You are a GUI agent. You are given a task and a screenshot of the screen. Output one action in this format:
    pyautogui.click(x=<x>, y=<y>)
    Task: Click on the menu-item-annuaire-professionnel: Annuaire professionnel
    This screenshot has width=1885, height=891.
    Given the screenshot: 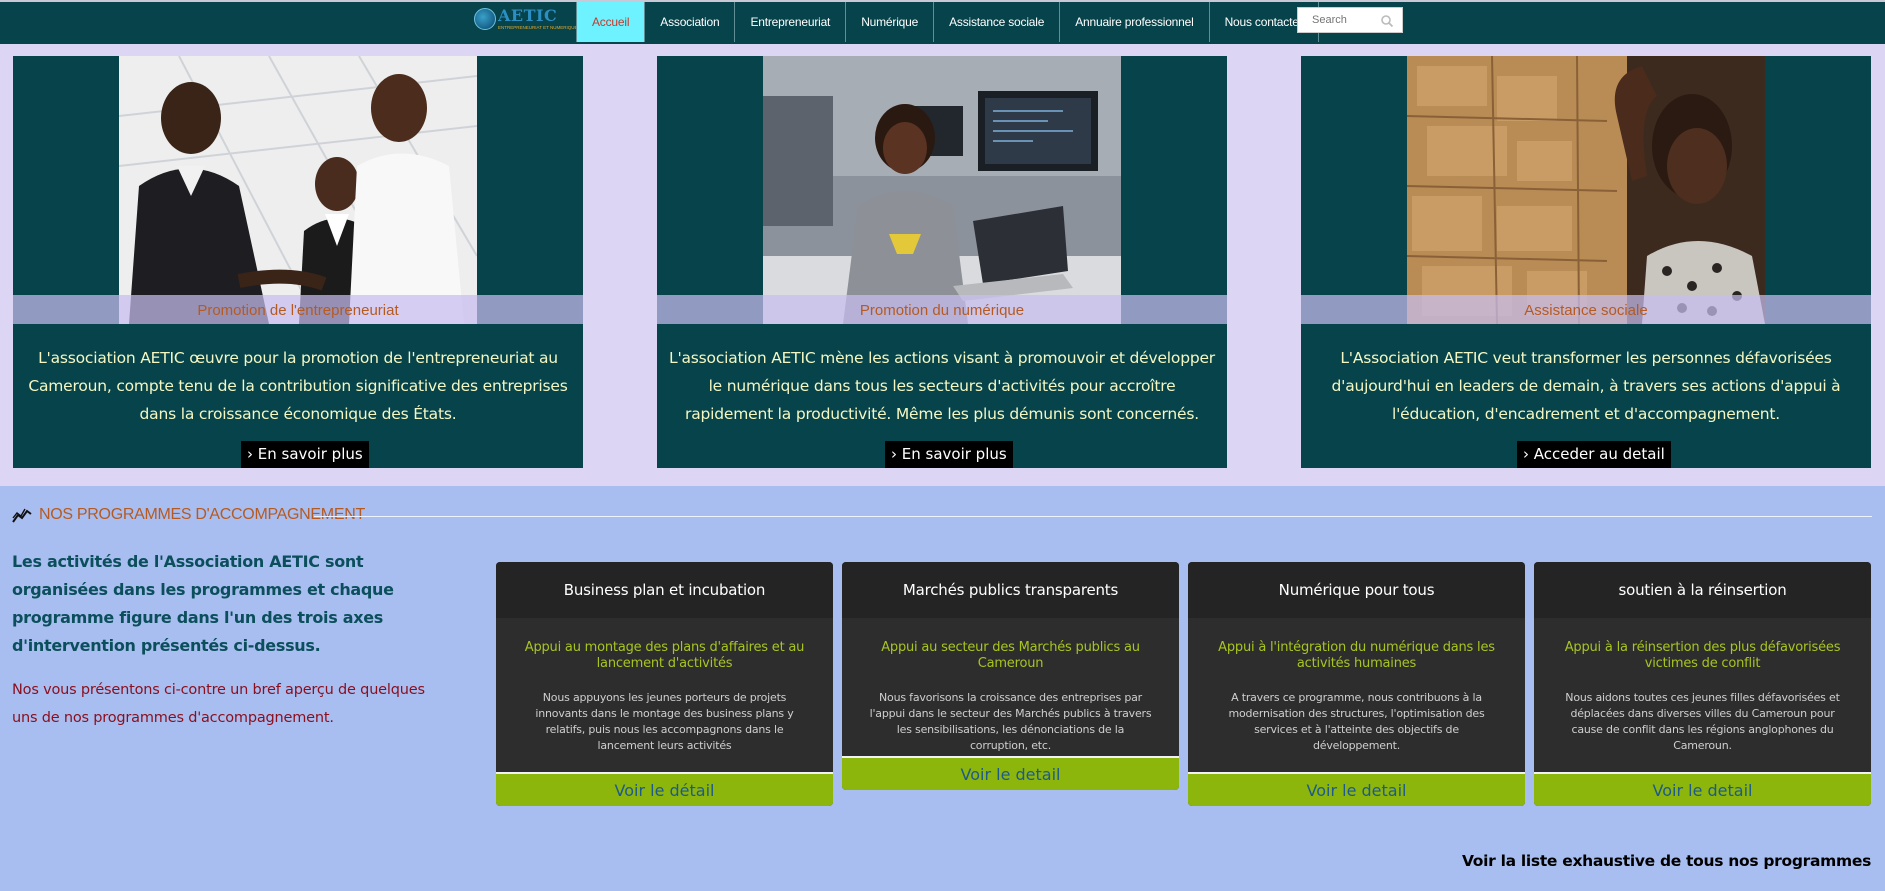 What is the action you would take?
    pyautogui.click(x=1133, y=22)
    